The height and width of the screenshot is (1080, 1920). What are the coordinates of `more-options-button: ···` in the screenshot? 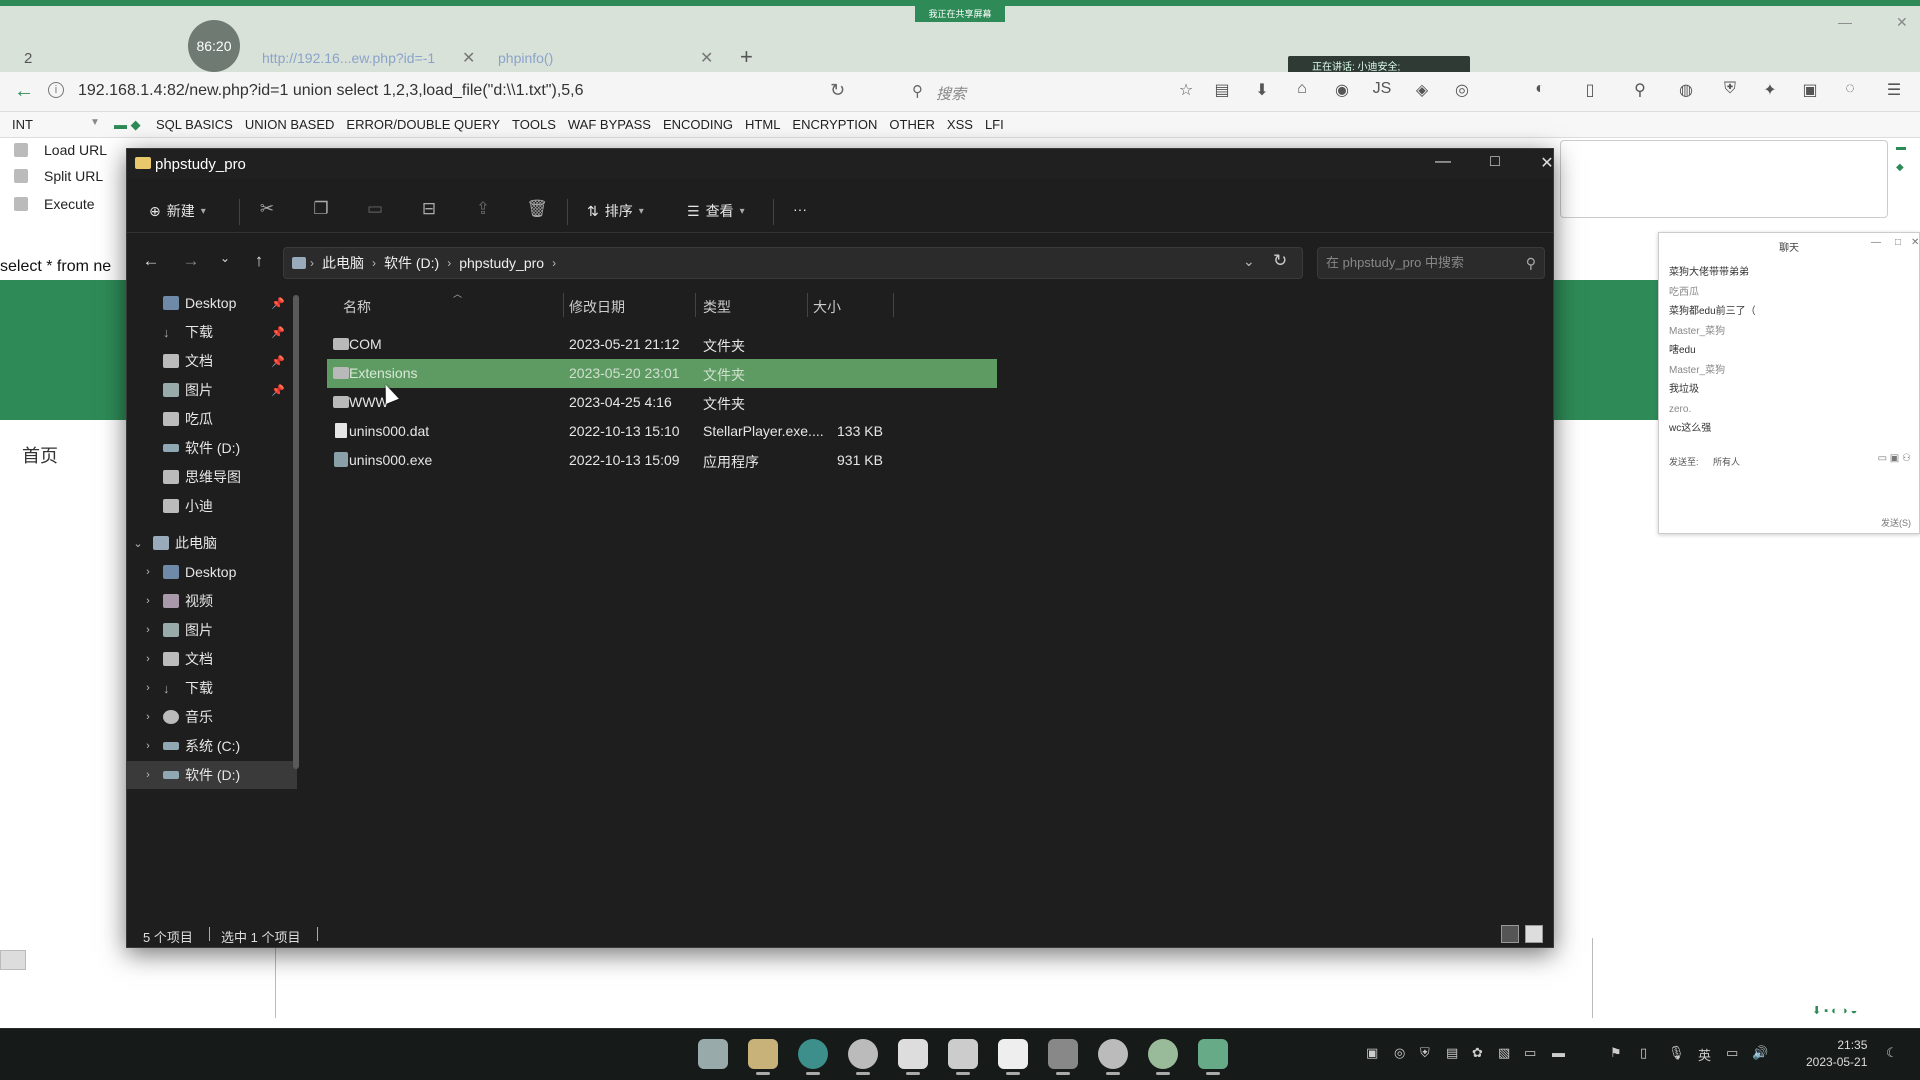 It's located at (800, 209).